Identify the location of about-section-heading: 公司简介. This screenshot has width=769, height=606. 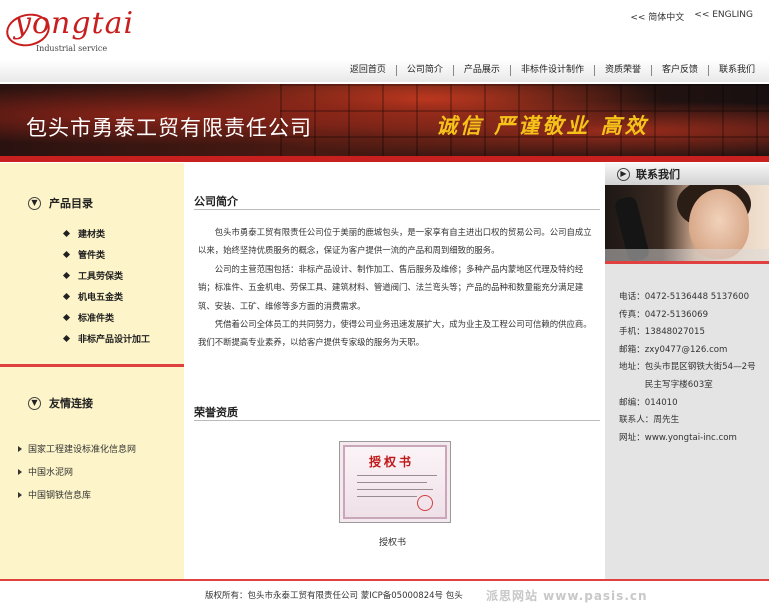
(397, 200).